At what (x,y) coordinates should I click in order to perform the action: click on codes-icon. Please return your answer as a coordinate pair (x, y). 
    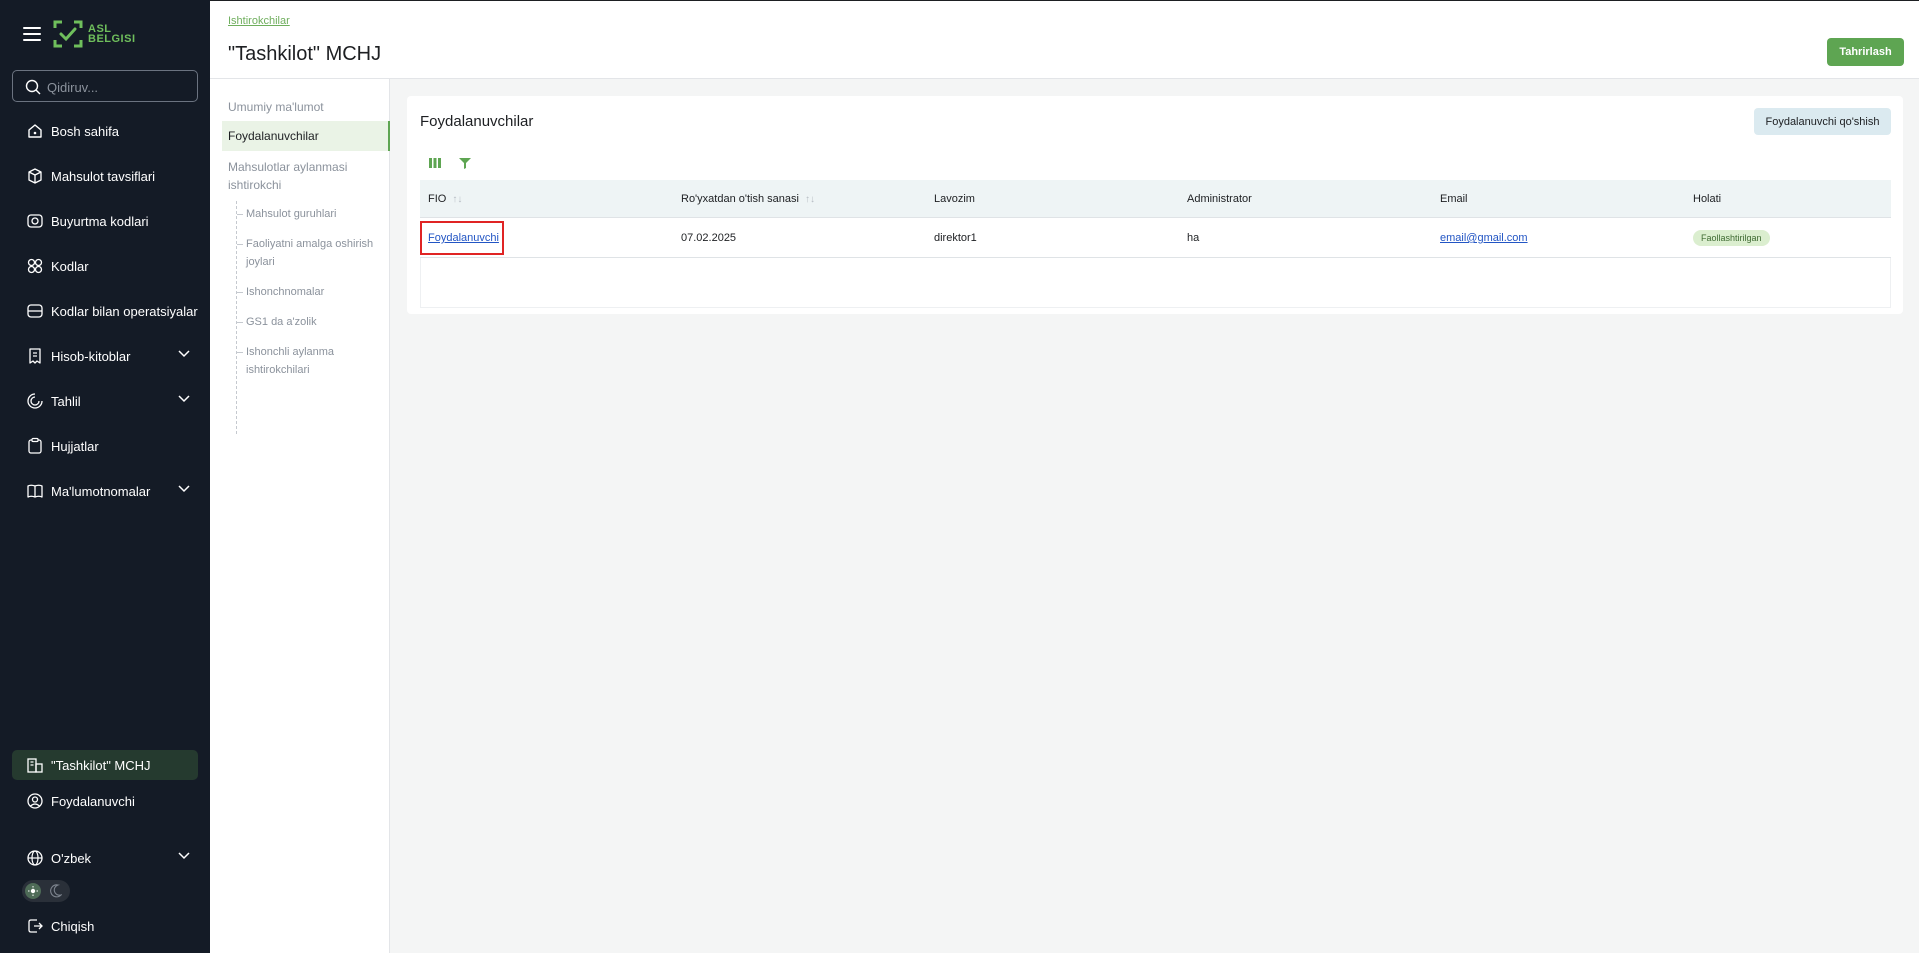
    Looking at the image, I should click on (35, 266).